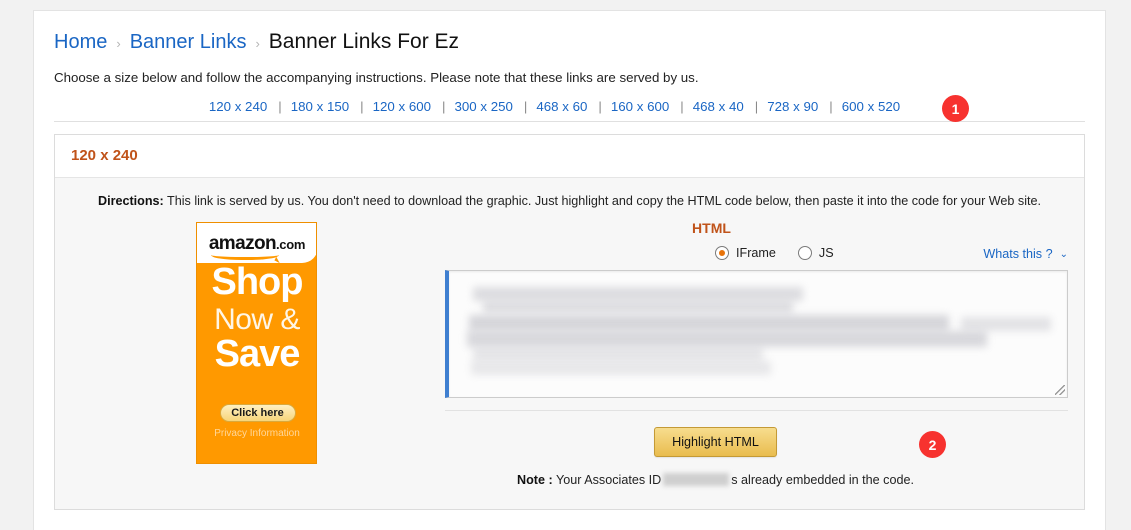  I want to click on panel-header: 120 x 240, so click(569, 156).